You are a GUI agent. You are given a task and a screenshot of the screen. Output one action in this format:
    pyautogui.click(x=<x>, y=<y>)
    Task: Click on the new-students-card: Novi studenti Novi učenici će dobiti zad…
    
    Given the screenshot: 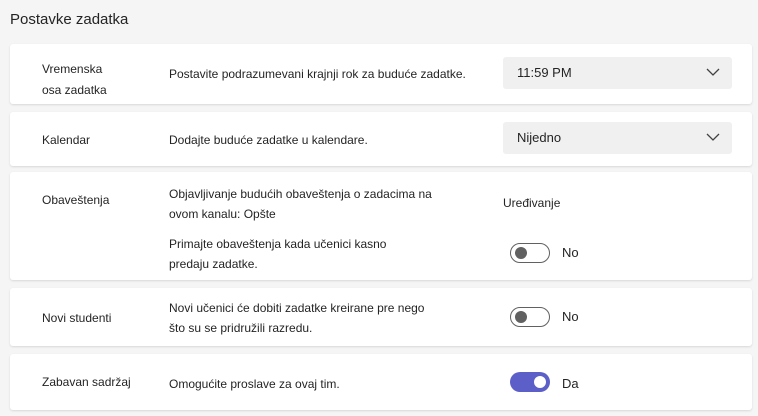 What is the action you would take?
    pyautogui.click(x=381, y=317)
    